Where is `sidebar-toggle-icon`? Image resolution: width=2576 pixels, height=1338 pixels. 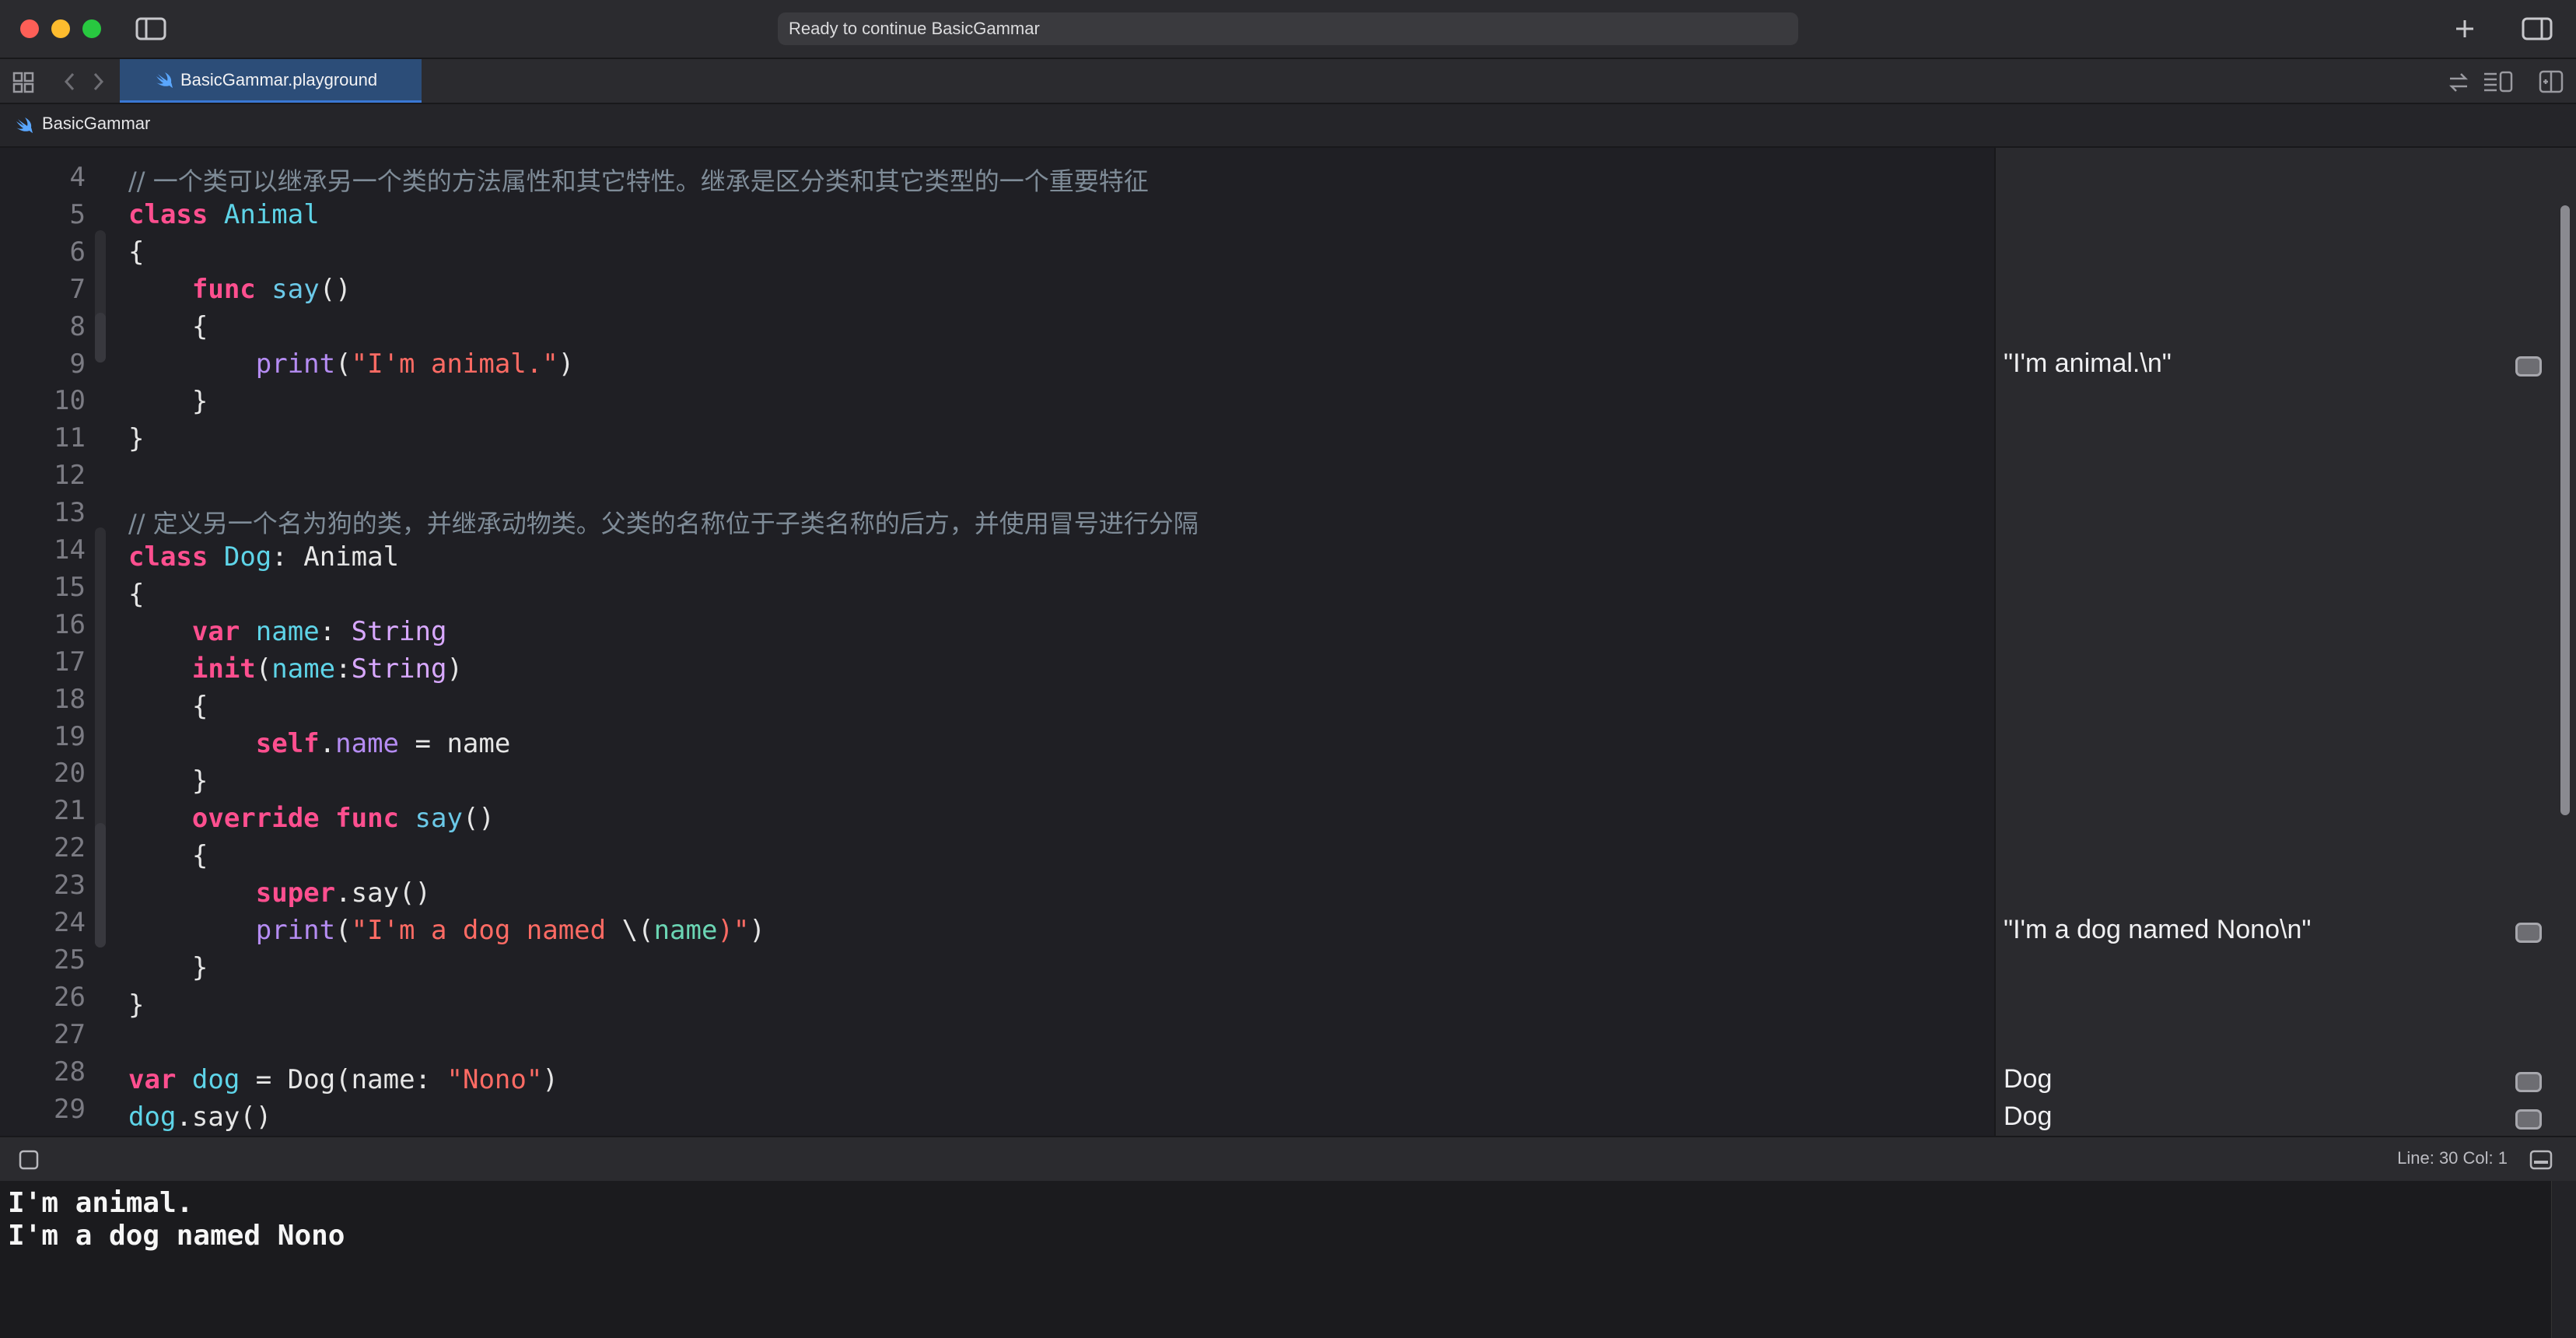
sidebar-toggle-icon is located at coordinates (151, 28).